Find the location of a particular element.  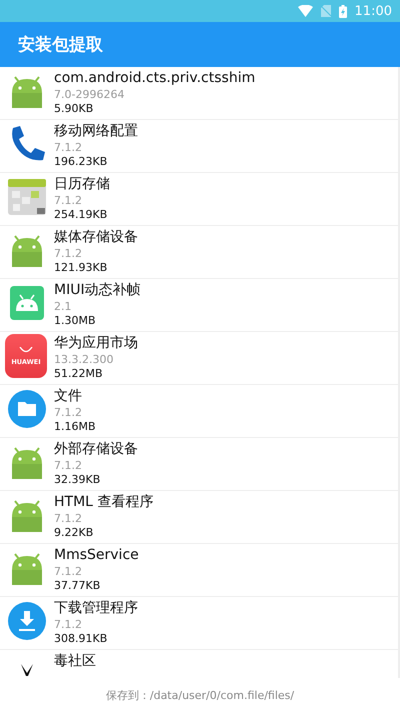

app-name: 外部存储设备 is located at coordinates (96, 449).